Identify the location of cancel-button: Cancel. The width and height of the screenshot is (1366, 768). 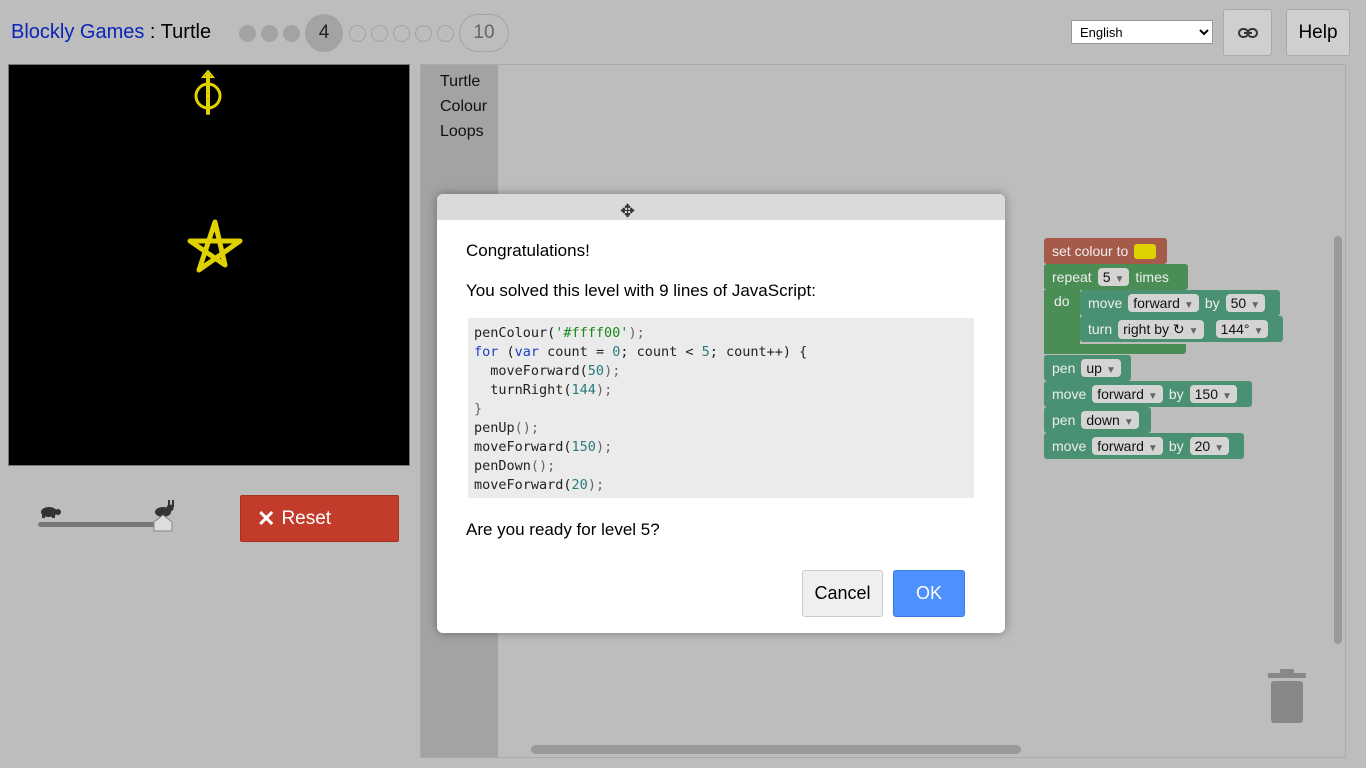
(842, 593).